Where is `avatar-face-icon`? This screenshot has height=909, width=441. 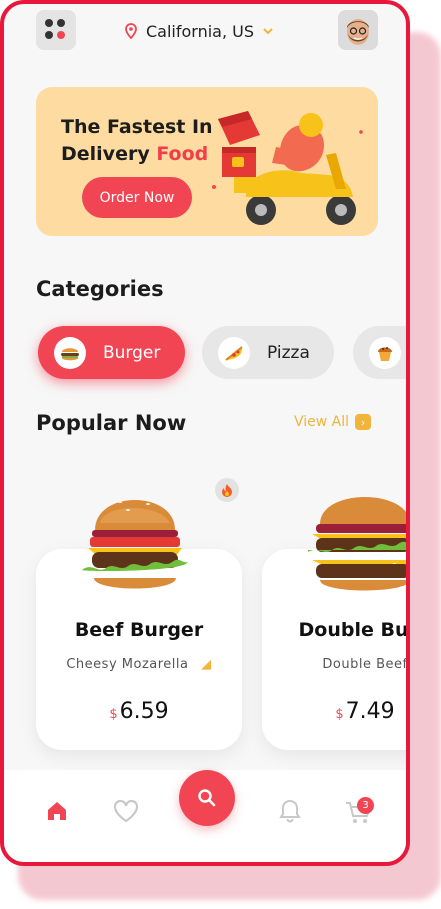
avatar-face-icon is located at coordinates (358, 30).